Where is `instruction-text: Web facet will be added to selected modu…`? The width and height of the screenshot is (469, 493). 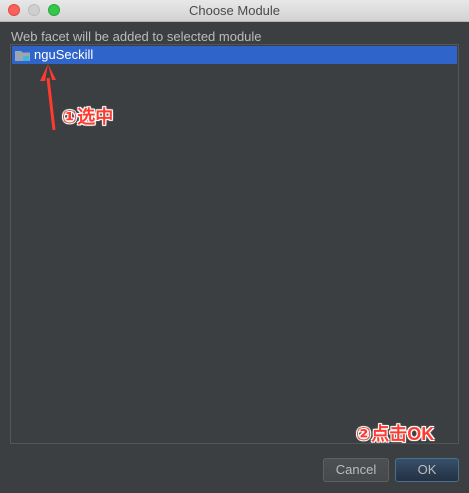
instruction-text: Web facet will be added to selected modu… is located at coordinates (136, 36).